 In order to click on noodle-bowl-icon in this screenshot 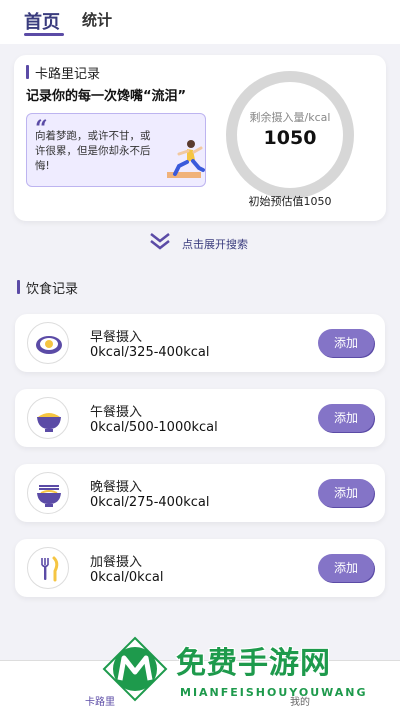, I will do `click(48, 493)`.